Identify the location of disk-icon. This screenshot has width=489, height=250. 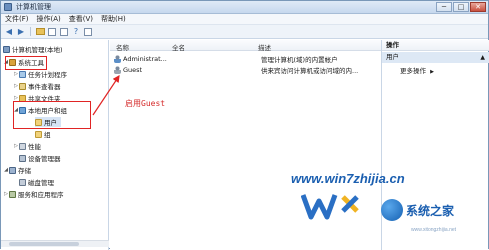
(22, 182).